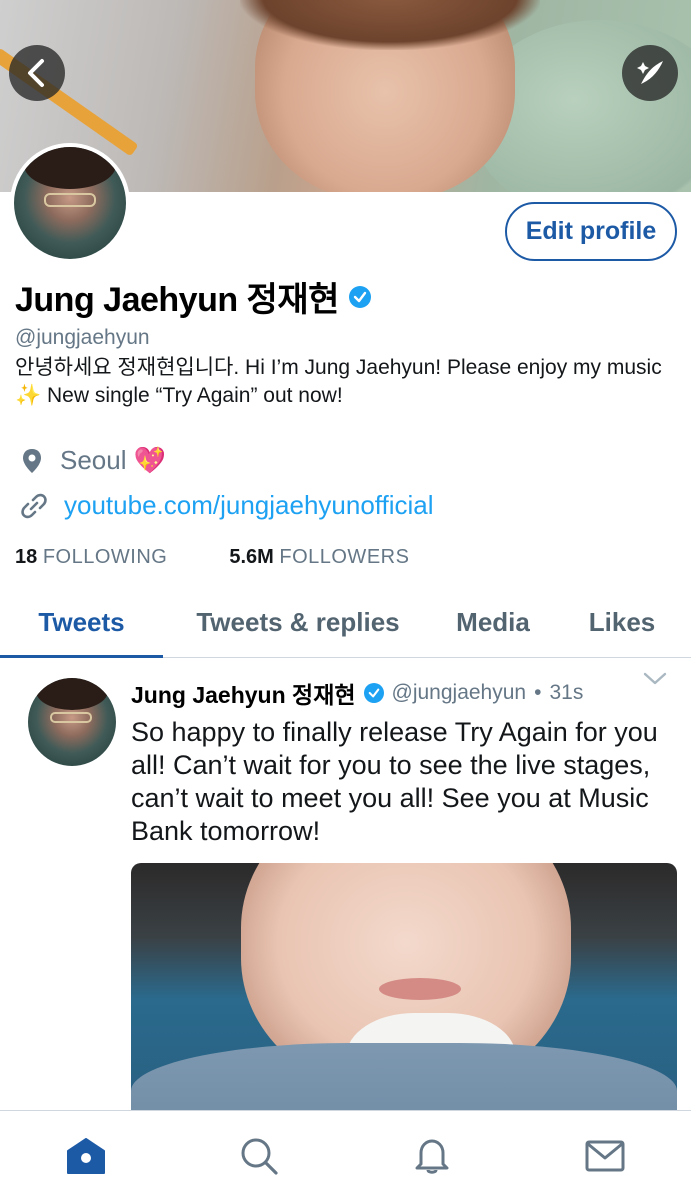 This screenshot has height=1200, width=691. What do you see at coordinates (26, 557) in the screenshot?
I see `following-count: 18` at bounding box center [26, 557].